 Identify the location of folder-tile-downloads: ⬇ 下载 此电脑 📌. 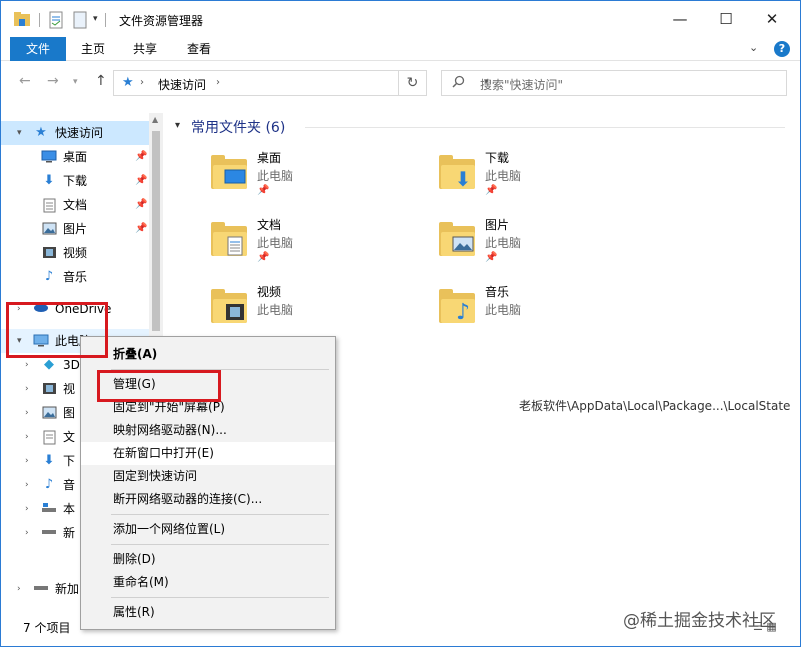
(549, 180).